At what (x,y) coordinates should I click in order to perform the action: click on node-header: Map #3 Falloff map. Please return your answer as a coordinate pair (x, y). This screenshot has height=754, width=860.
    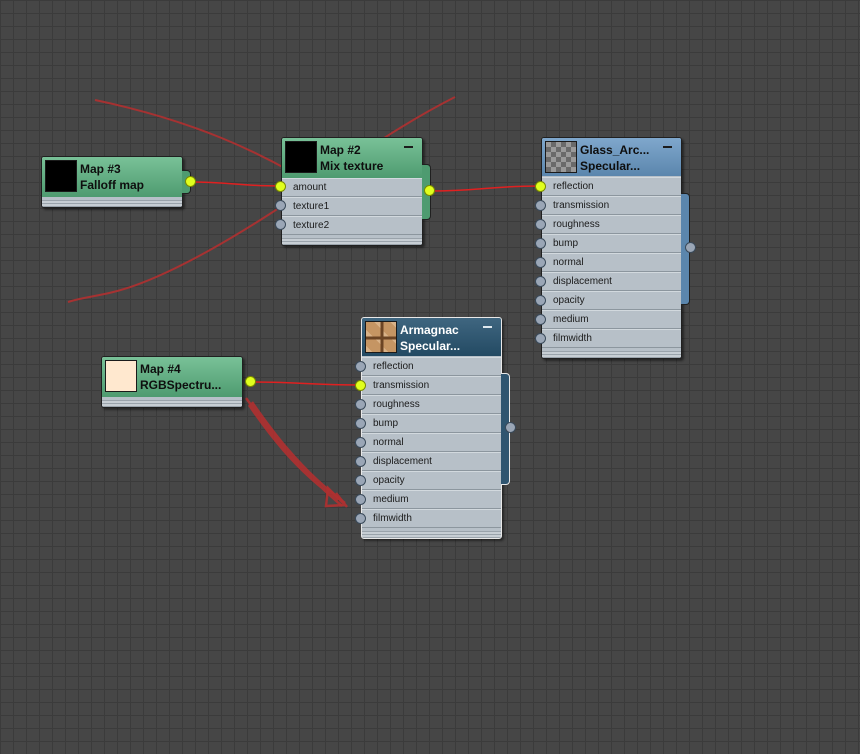
    Looking at the image, I should click on (112, 177).